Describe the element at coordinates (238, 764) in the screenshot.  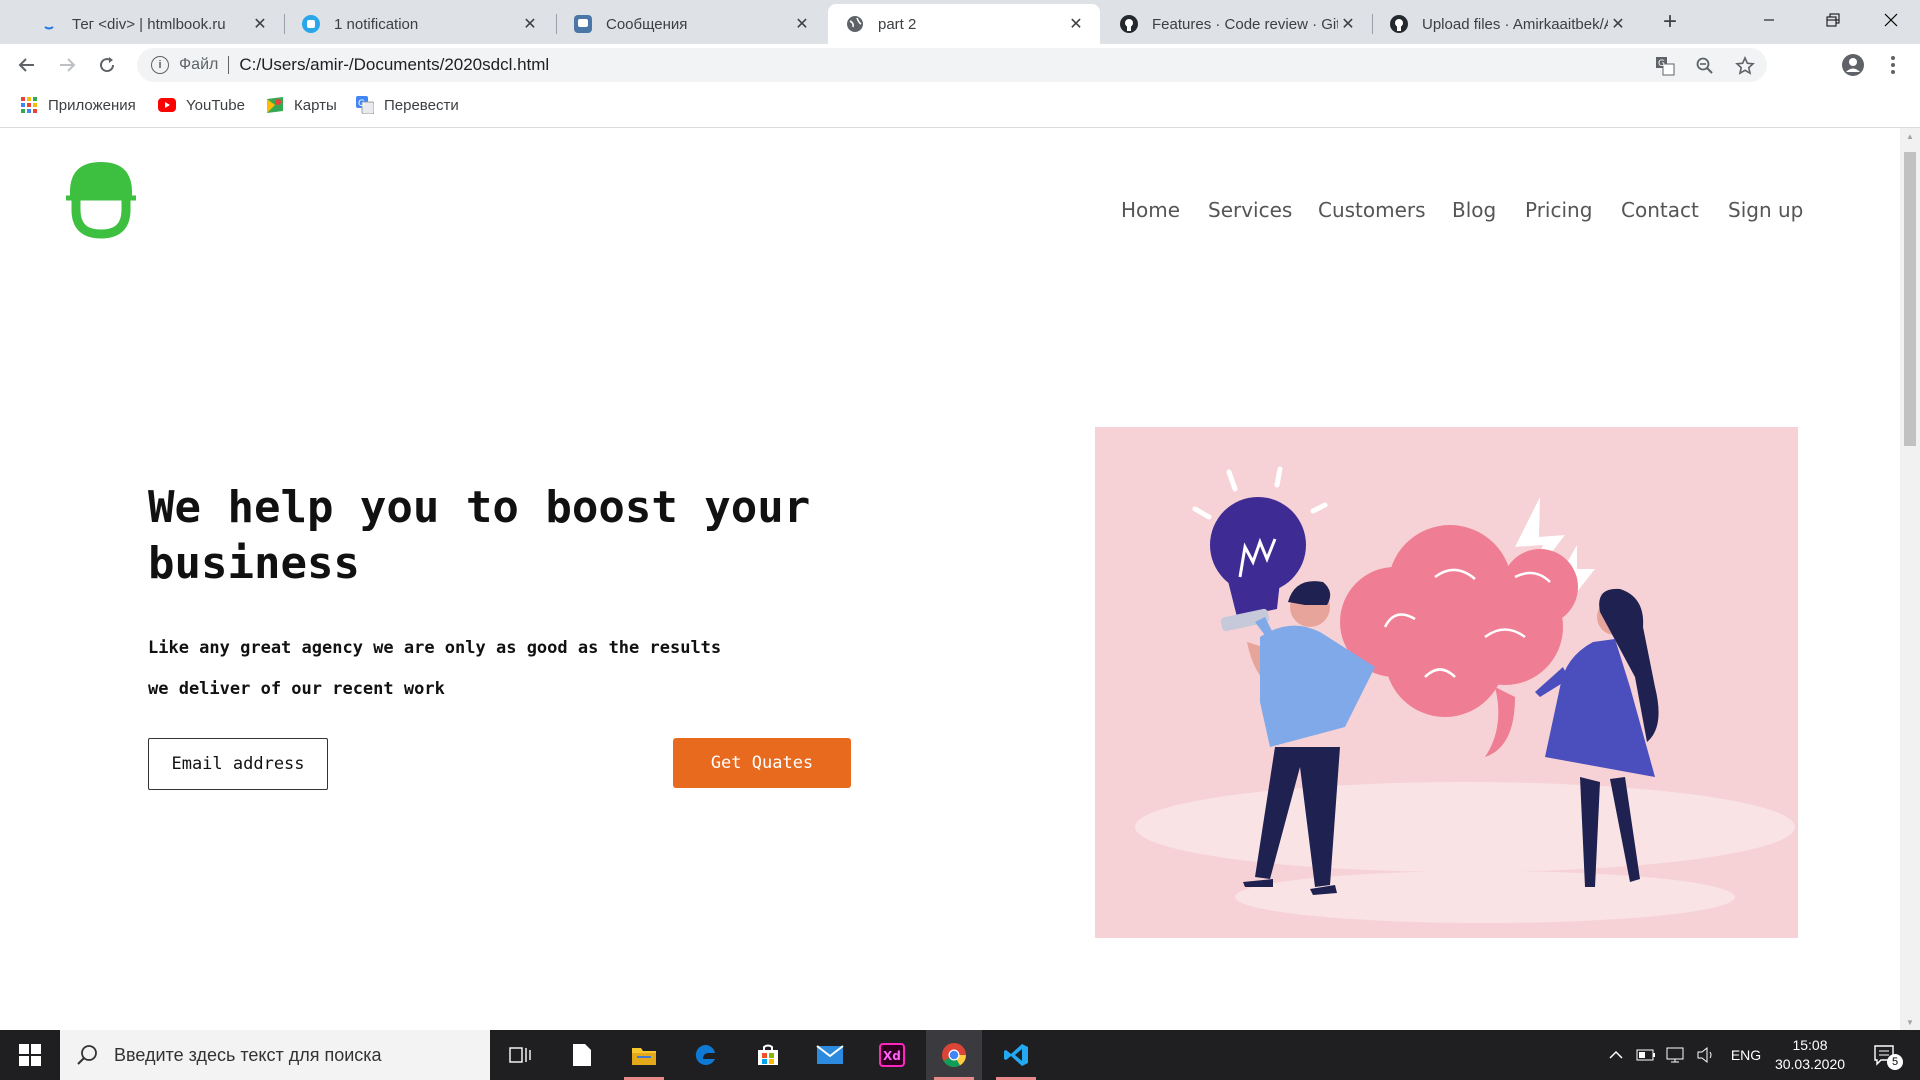
I see `email-address-button: Email address` at that location.